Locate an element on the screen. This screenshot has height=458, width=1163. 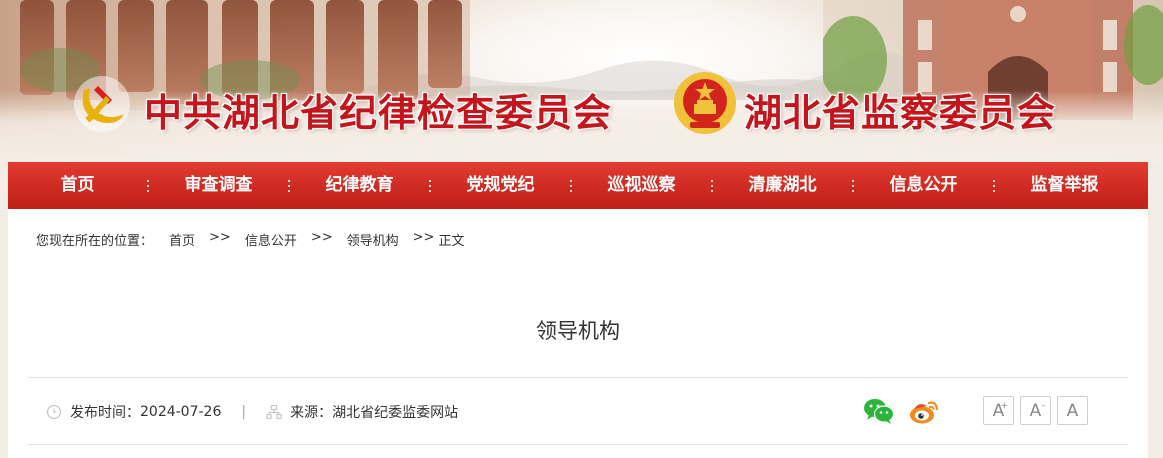
clock-icon is located at coordinates (54, 412).